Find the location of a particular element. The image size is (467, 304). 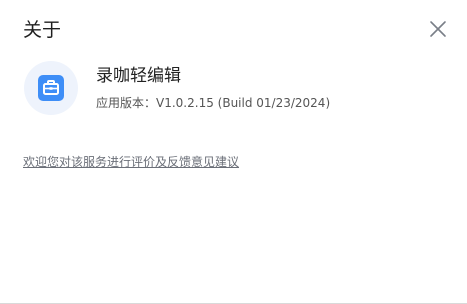

version-label: 应用版本： is located at coordinates (126, 103).